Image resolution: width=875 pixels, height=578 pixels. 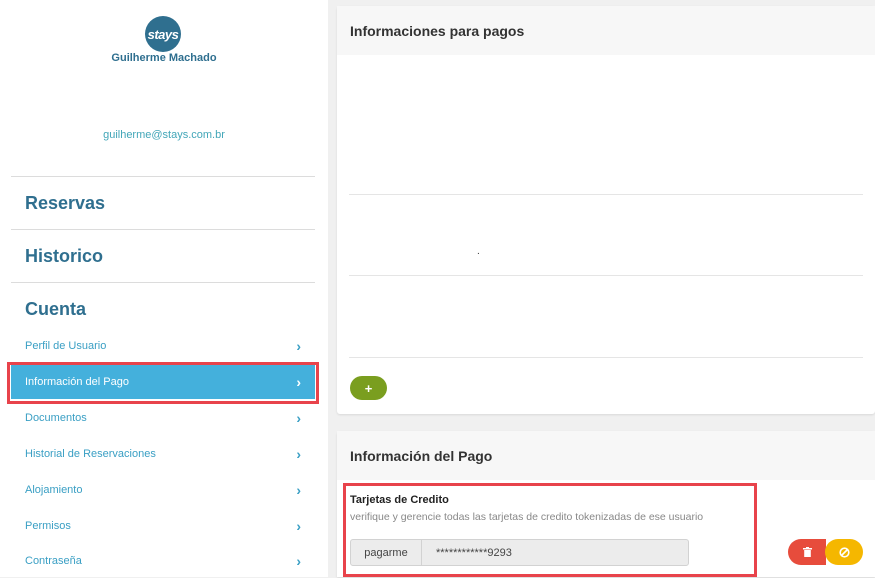 I want to click on sidebar-item-perfil-usuario: Perfil de Usuario ›, so click(x=163, y=346).